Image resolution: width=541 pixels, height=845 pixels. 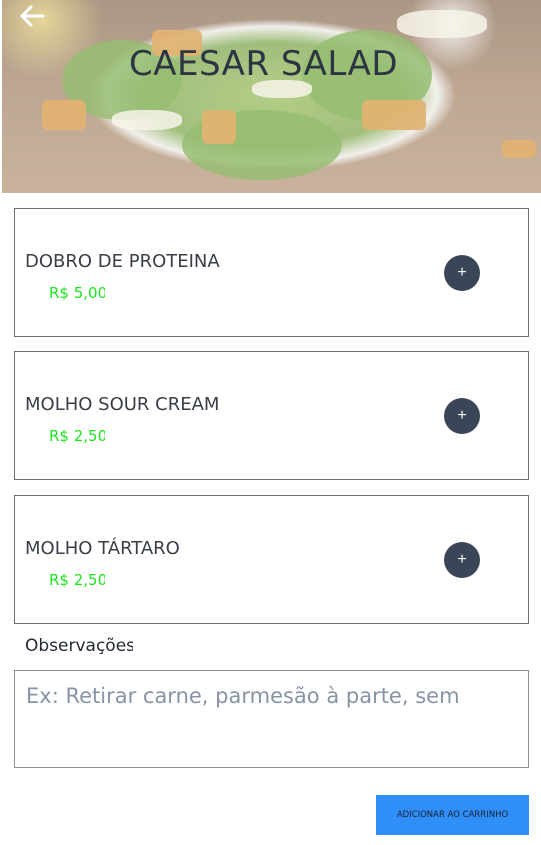 I want to click on observations-label: Observações, so click(x=79, y=646).